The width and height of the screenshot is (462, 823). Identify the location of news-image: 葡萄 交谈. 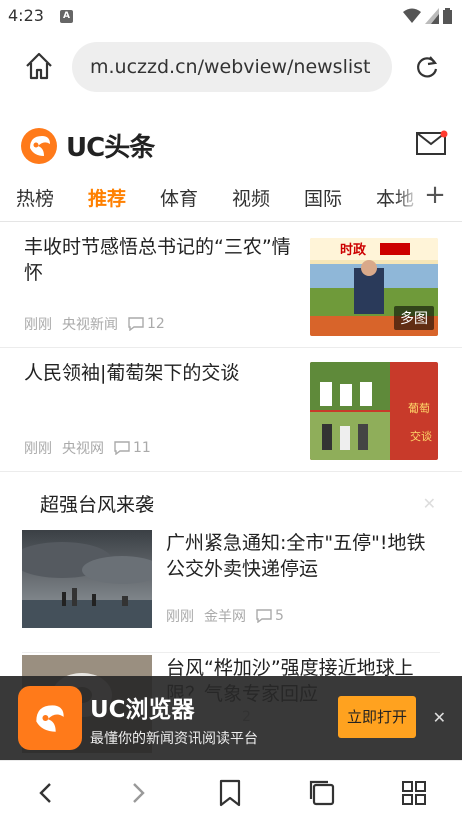
(374, 411).